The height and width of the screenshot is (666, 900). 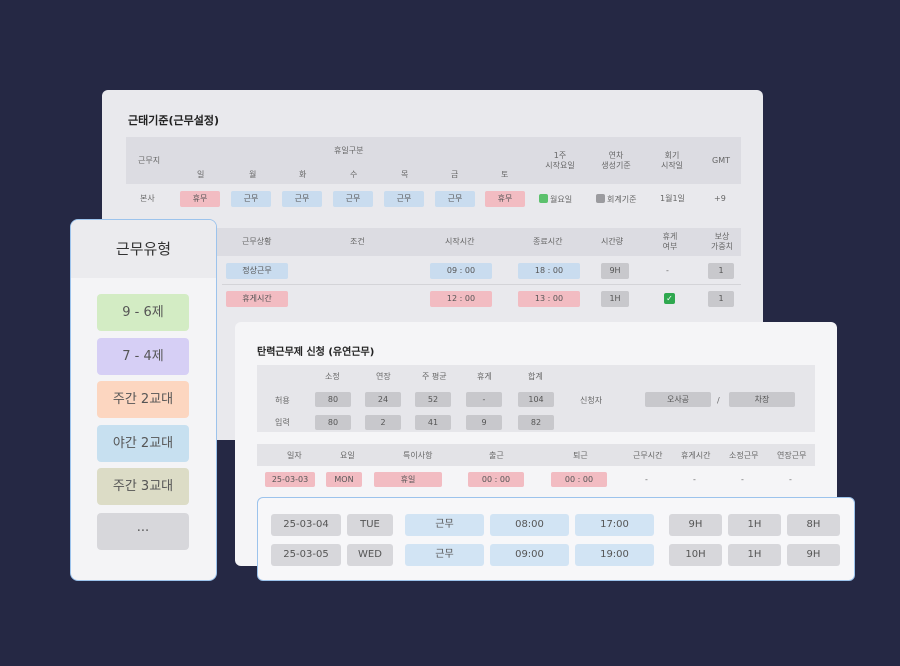 I want to click on detail-header-break-hours: 휴게시간, so click(x=696, y=455).